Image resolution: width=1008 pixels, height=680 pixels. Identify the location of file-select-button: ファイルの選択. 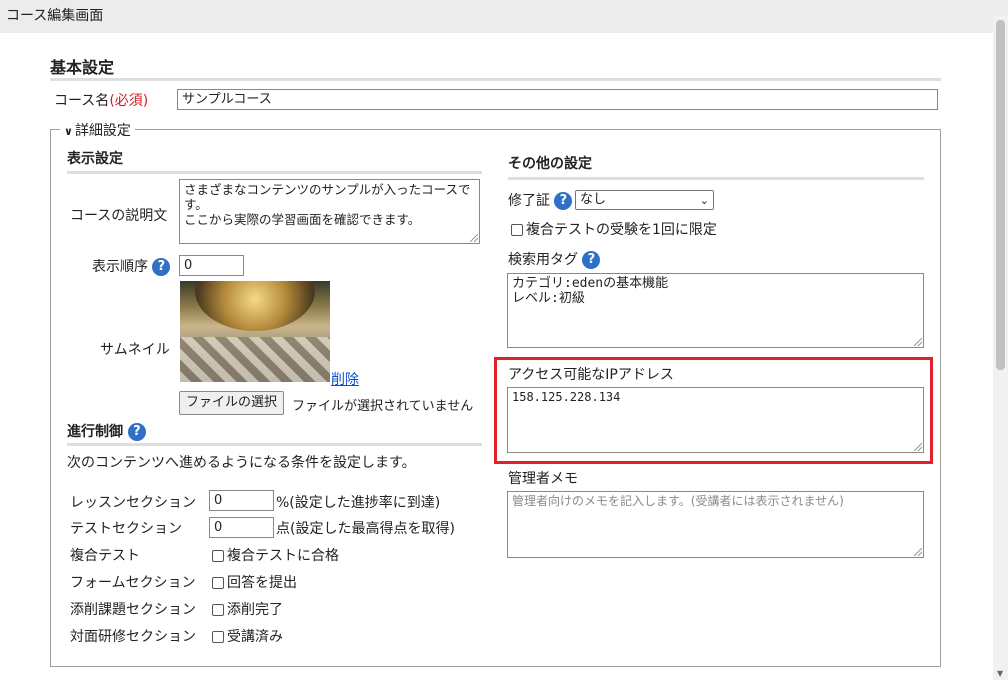
(232, 403).